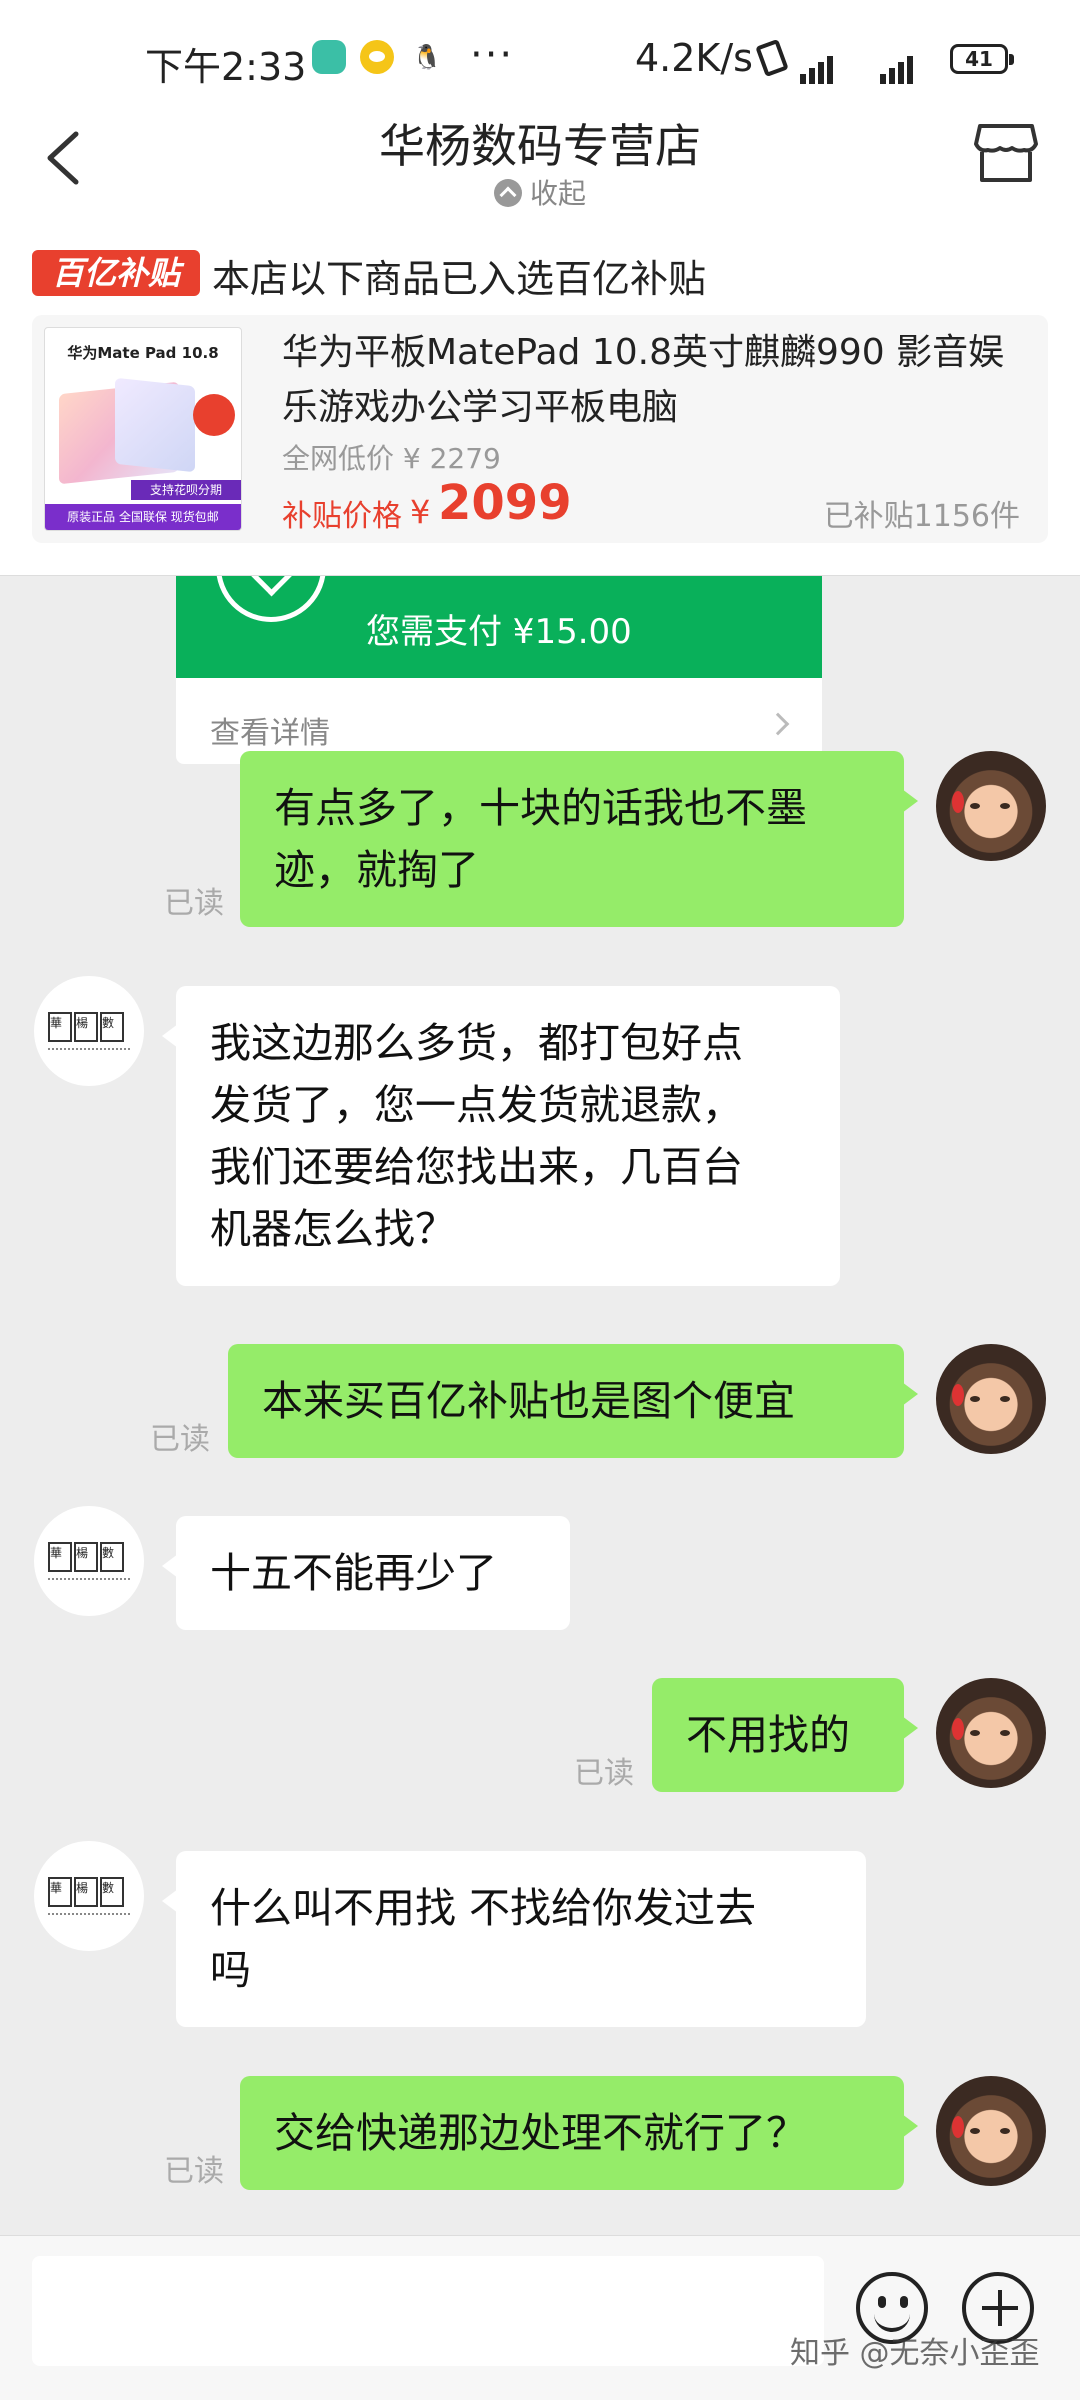  What do you see at coordinates (499, 632) in the screenshot?
I see `payment-amount: 您需支付 ¥15.00` at bounding box center [499, 632].